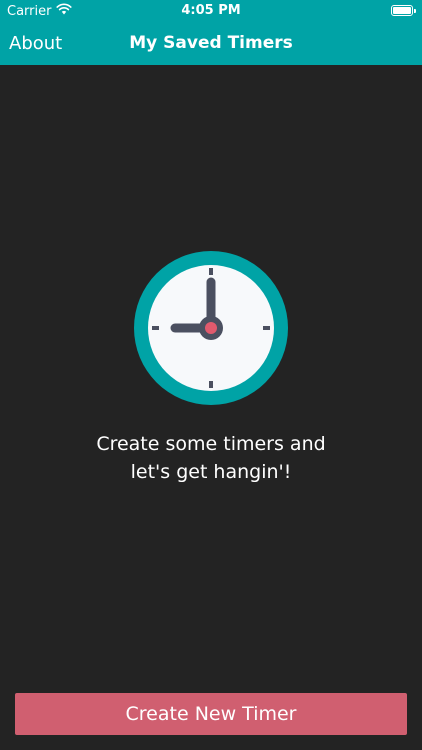 This screenshot has width=422, height=750. I want to click on battery-icon, so click(403, 10).